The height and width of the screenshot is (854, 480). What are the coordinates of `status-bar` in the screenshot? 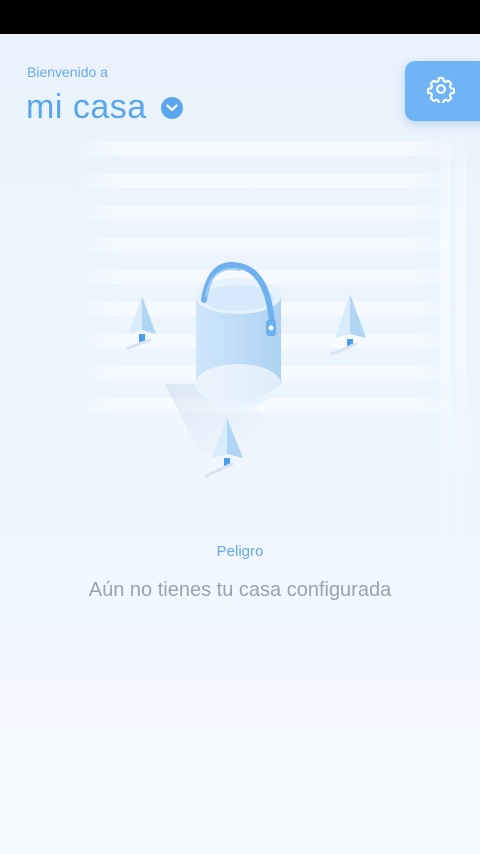 It's located at (240, 17).